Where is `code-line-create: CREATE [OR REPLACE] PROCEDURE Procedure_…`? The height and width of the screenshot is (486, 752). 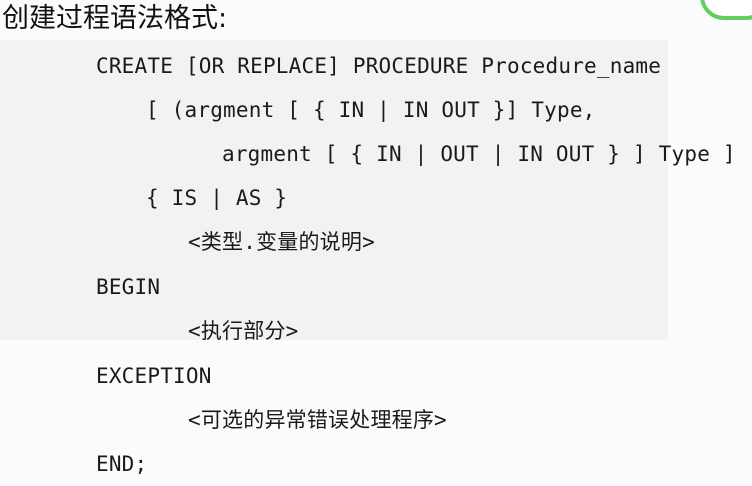 code-line-create: CREATE [OR REPLACE] PROCEDURE Procedure_… is located at coordinates (379, 66).